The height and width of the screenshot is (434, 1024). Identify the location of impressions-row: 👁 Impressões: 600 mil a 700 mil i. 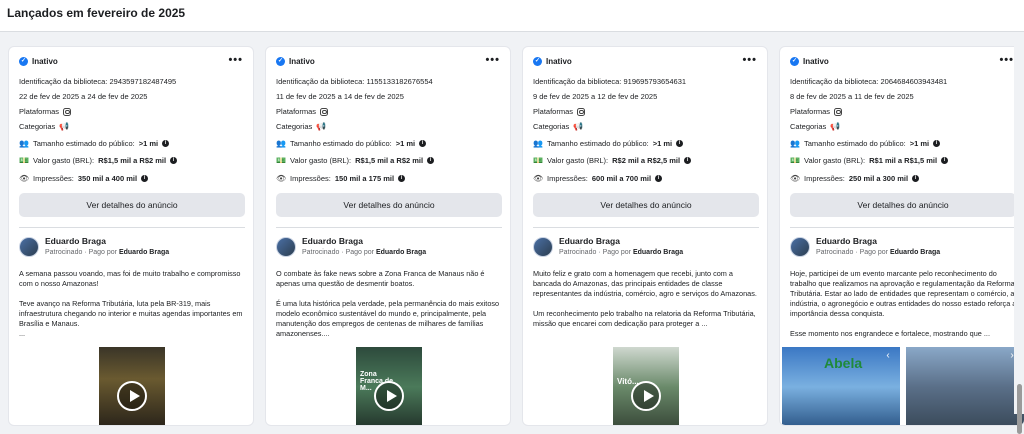
(598, 178).